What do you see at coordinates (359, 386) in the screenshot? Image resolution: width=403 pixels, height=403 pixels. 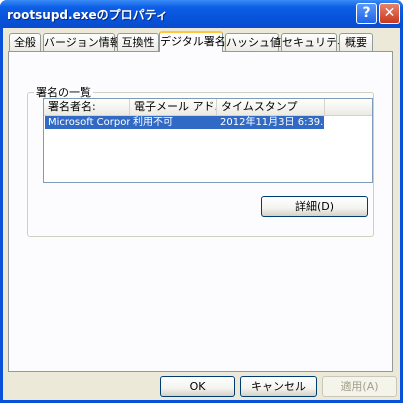 I see `apply-button: 適用(A)` at bounding box center [359, 386].